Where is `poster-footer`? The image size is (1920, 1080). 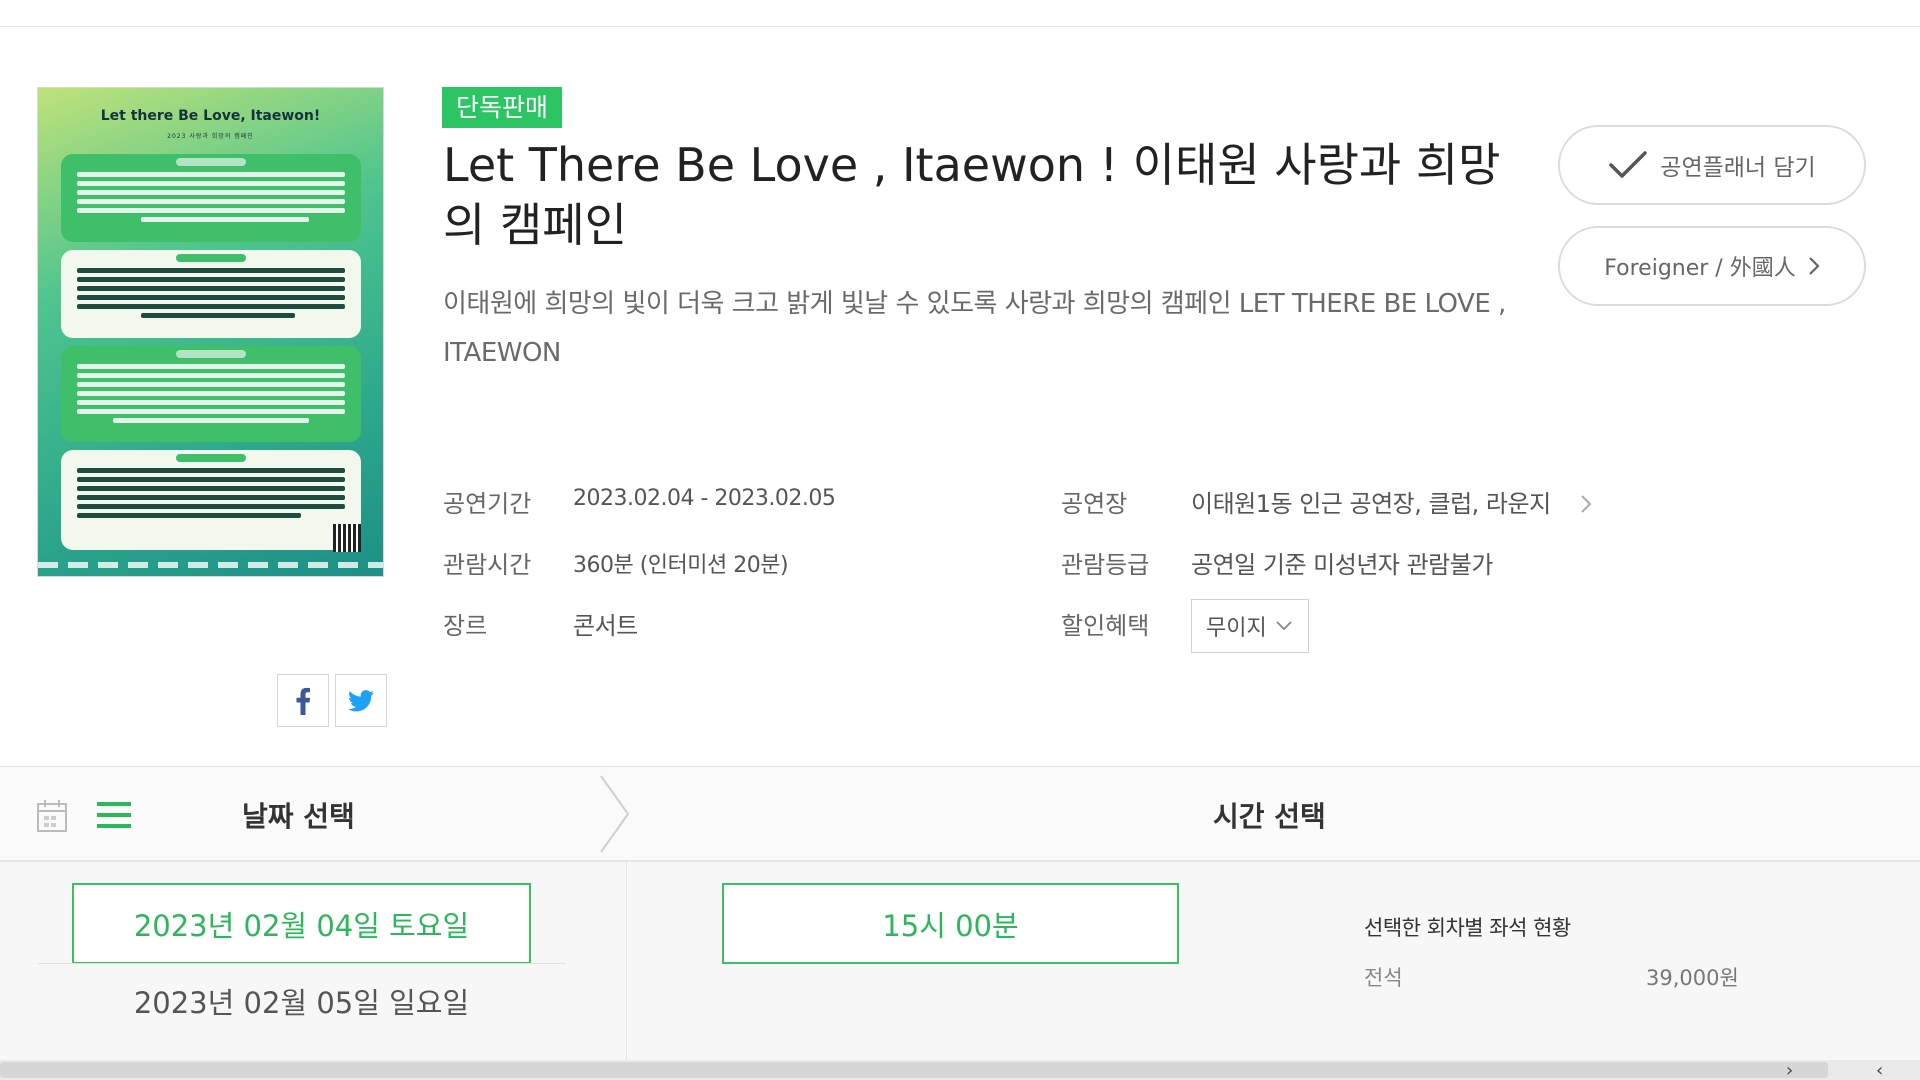
poster-footer is located at coordinates (210, 565).